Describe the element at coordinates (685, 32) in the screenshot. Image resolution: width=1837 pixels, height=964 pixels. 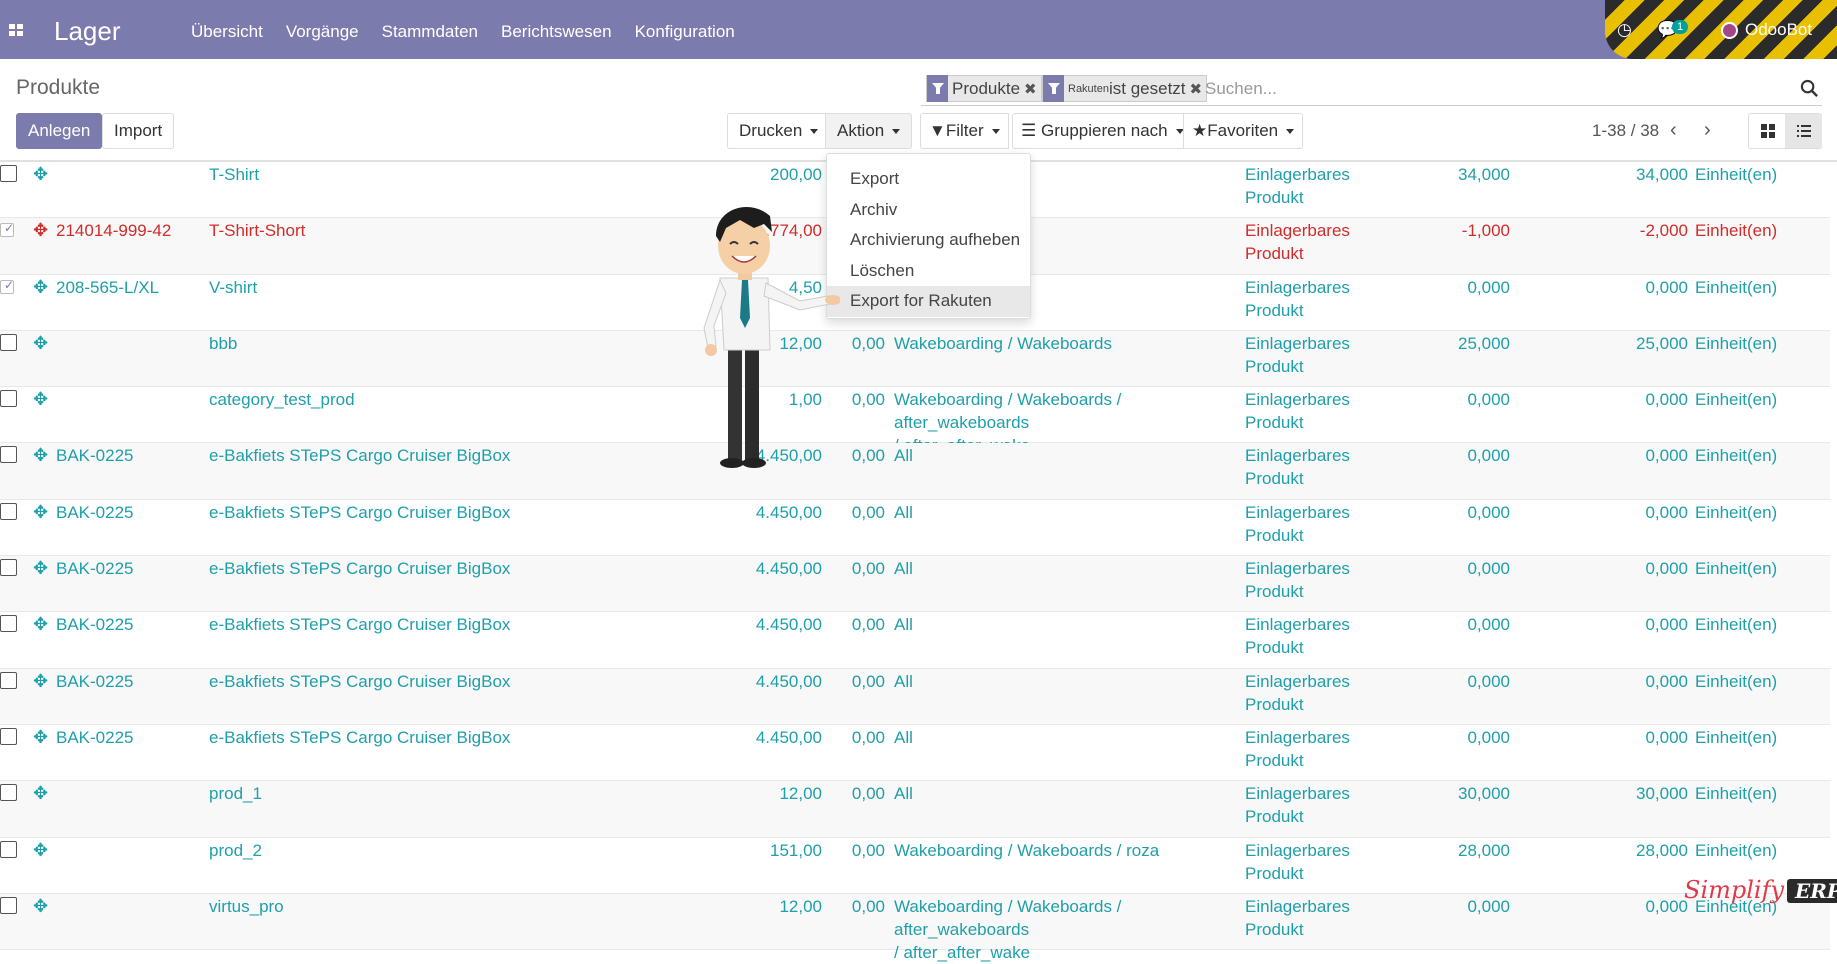
I see `menu-item-configuration: Konfiguration` at that location.